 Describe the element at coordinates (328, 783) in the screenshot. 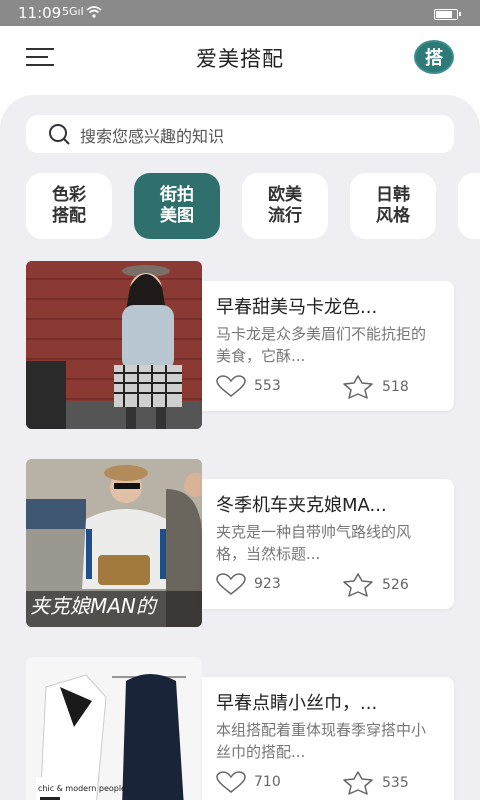

I see `article-stats: 710 535` at that location.